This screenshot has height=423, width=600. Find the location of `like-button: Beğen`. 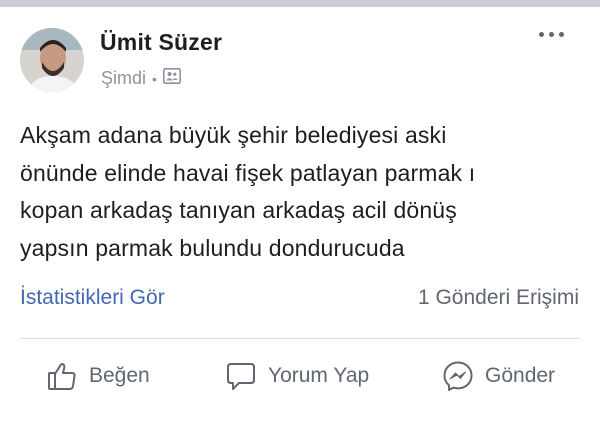

like-button: Beğen is located at coordinates (97, 376).